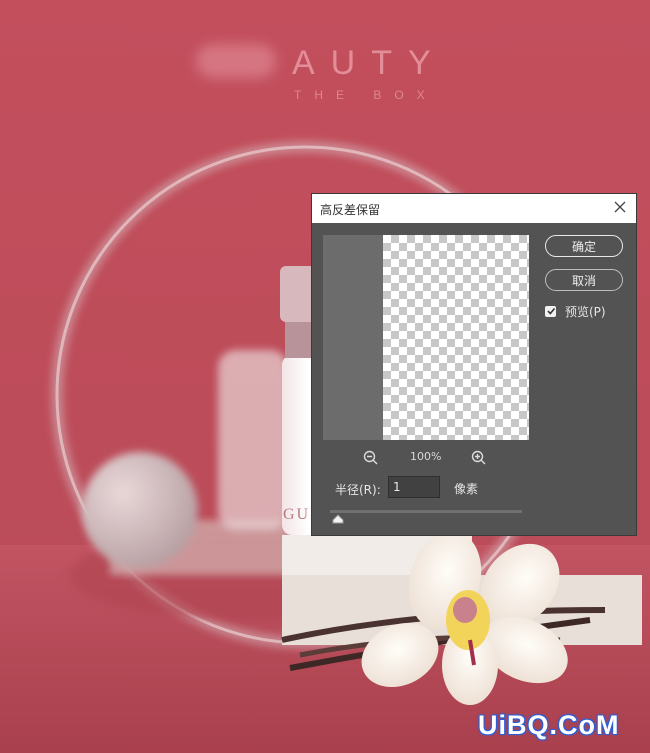 The height and width of the screenshot is (753, 650). Describe the element at coordinates (620, 207) in the screenshot. I see `close-icon` at that location.